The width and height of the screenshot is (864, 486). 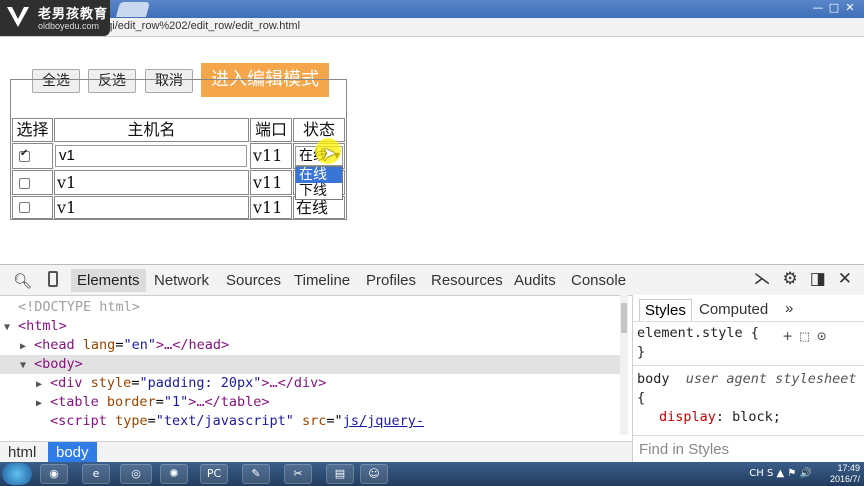 What do you see at coordinates (70, 307) in the screenshot?
I see `dom-line-doctype: <!DOCTYPE html>` at bounding box center [70, 307].